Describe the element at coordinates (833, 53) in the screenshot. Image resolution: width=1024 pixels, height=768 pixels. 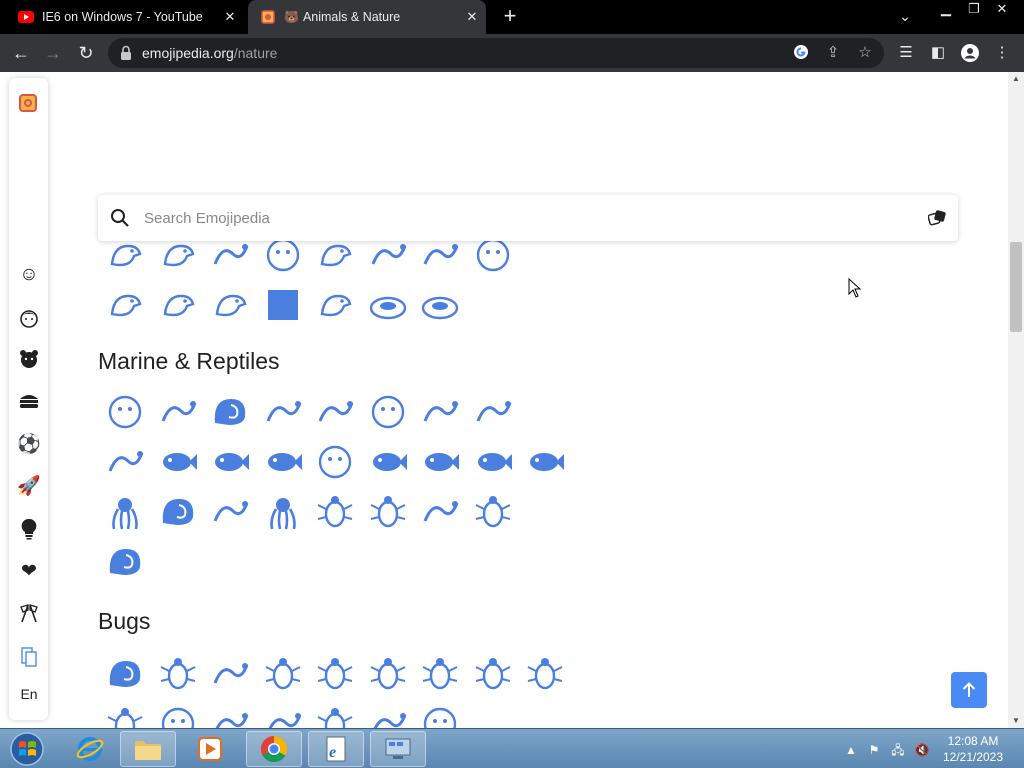
I see `share-icon: ⇪` at that location.